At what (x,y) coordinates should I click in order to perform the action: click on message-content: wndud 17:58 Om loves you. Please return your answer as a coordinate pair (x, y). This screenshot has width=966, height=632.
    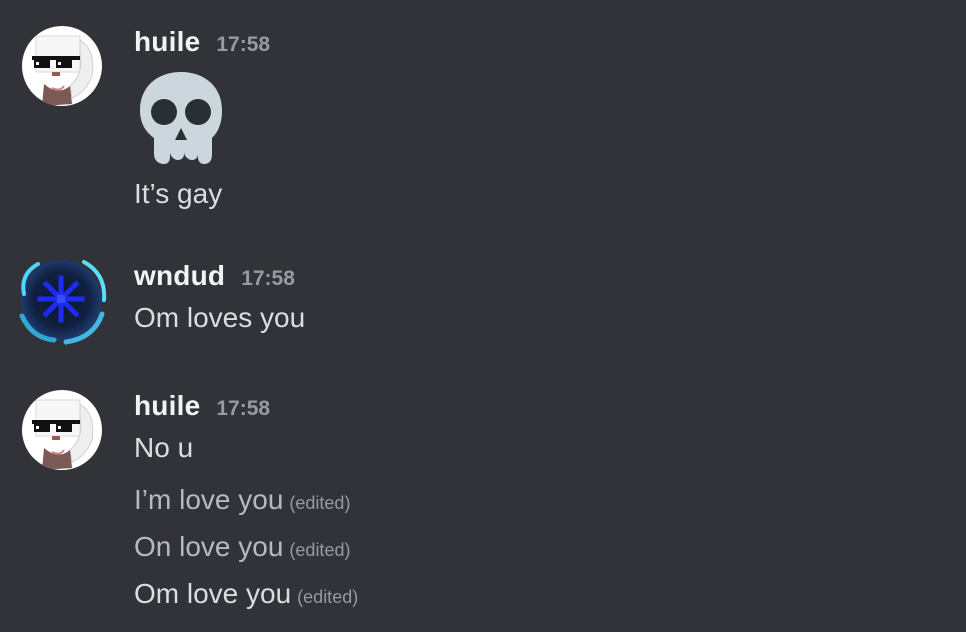
    Looking at the image, I should click on (550, 300).